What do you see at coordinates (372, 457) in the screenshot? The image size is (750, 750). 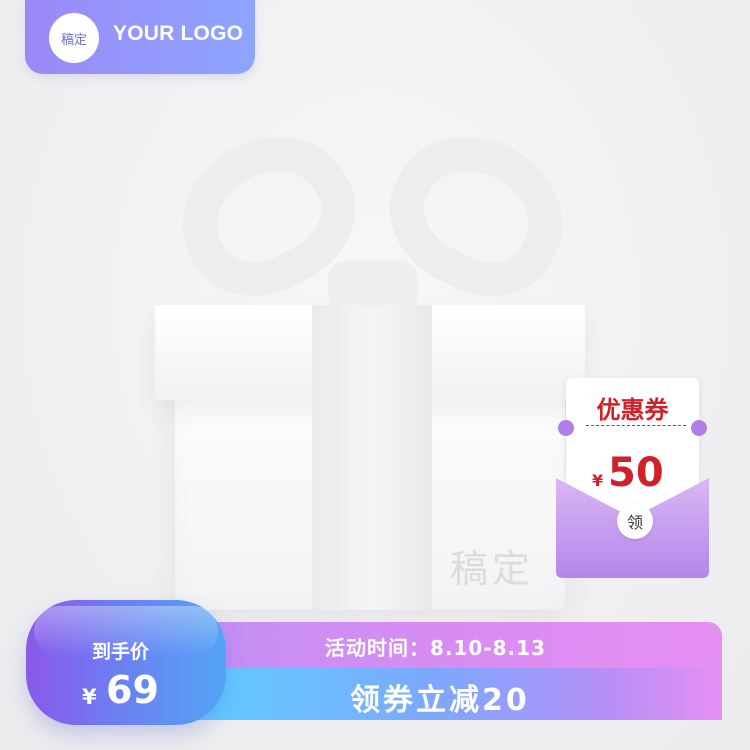 I see `gift-ribbon` at bounding box center [372, 457].